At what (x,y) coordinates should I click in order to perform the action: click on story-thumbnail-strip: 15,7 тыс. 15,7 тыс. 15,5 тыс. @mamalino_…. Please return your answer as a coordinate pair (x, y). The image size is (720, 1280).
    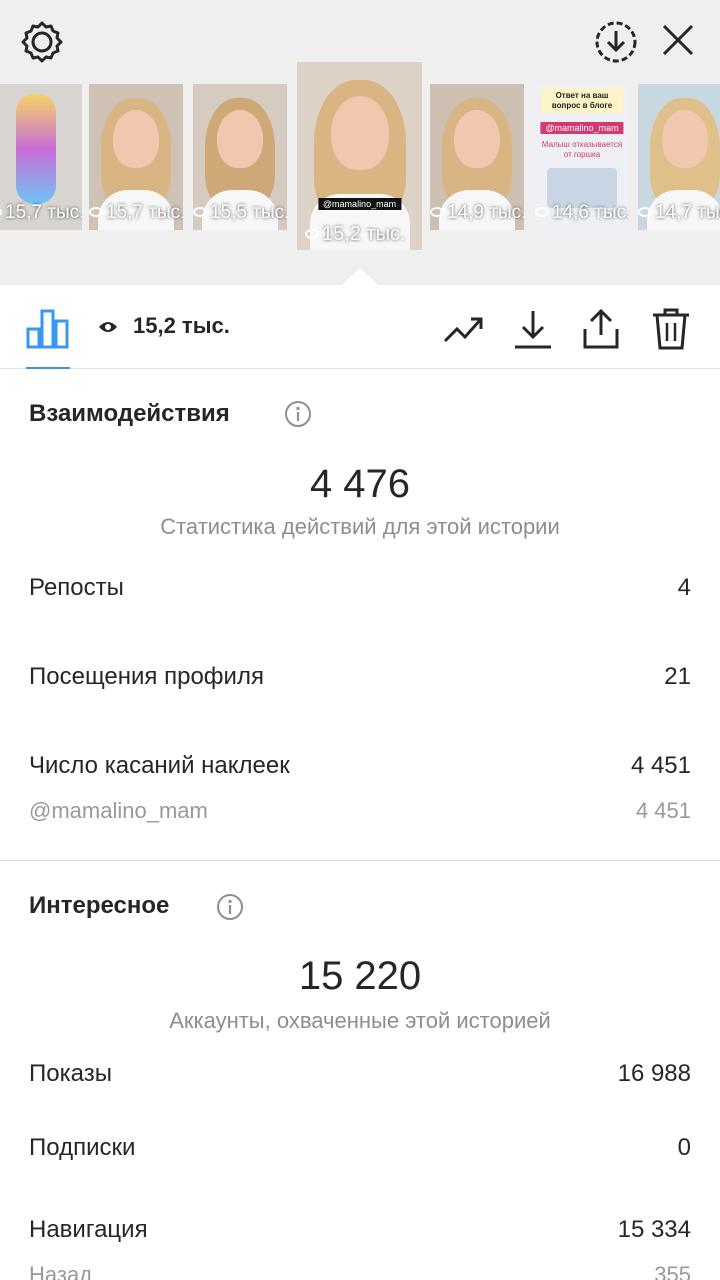
    Looking at the image, I should click on (360, 157).